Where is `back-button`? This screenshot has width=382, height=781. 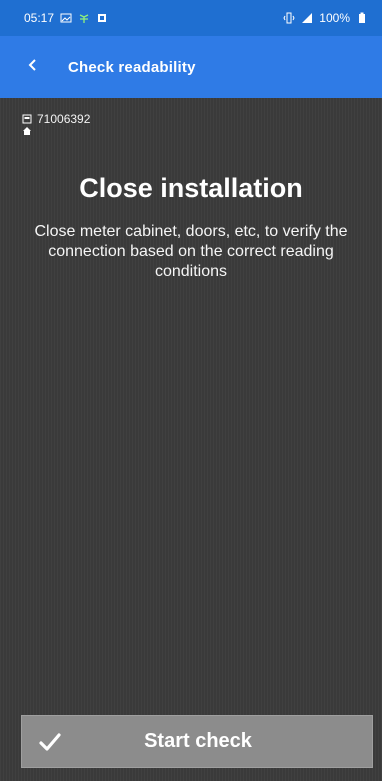 back-button is located at coordinates (32, 67).